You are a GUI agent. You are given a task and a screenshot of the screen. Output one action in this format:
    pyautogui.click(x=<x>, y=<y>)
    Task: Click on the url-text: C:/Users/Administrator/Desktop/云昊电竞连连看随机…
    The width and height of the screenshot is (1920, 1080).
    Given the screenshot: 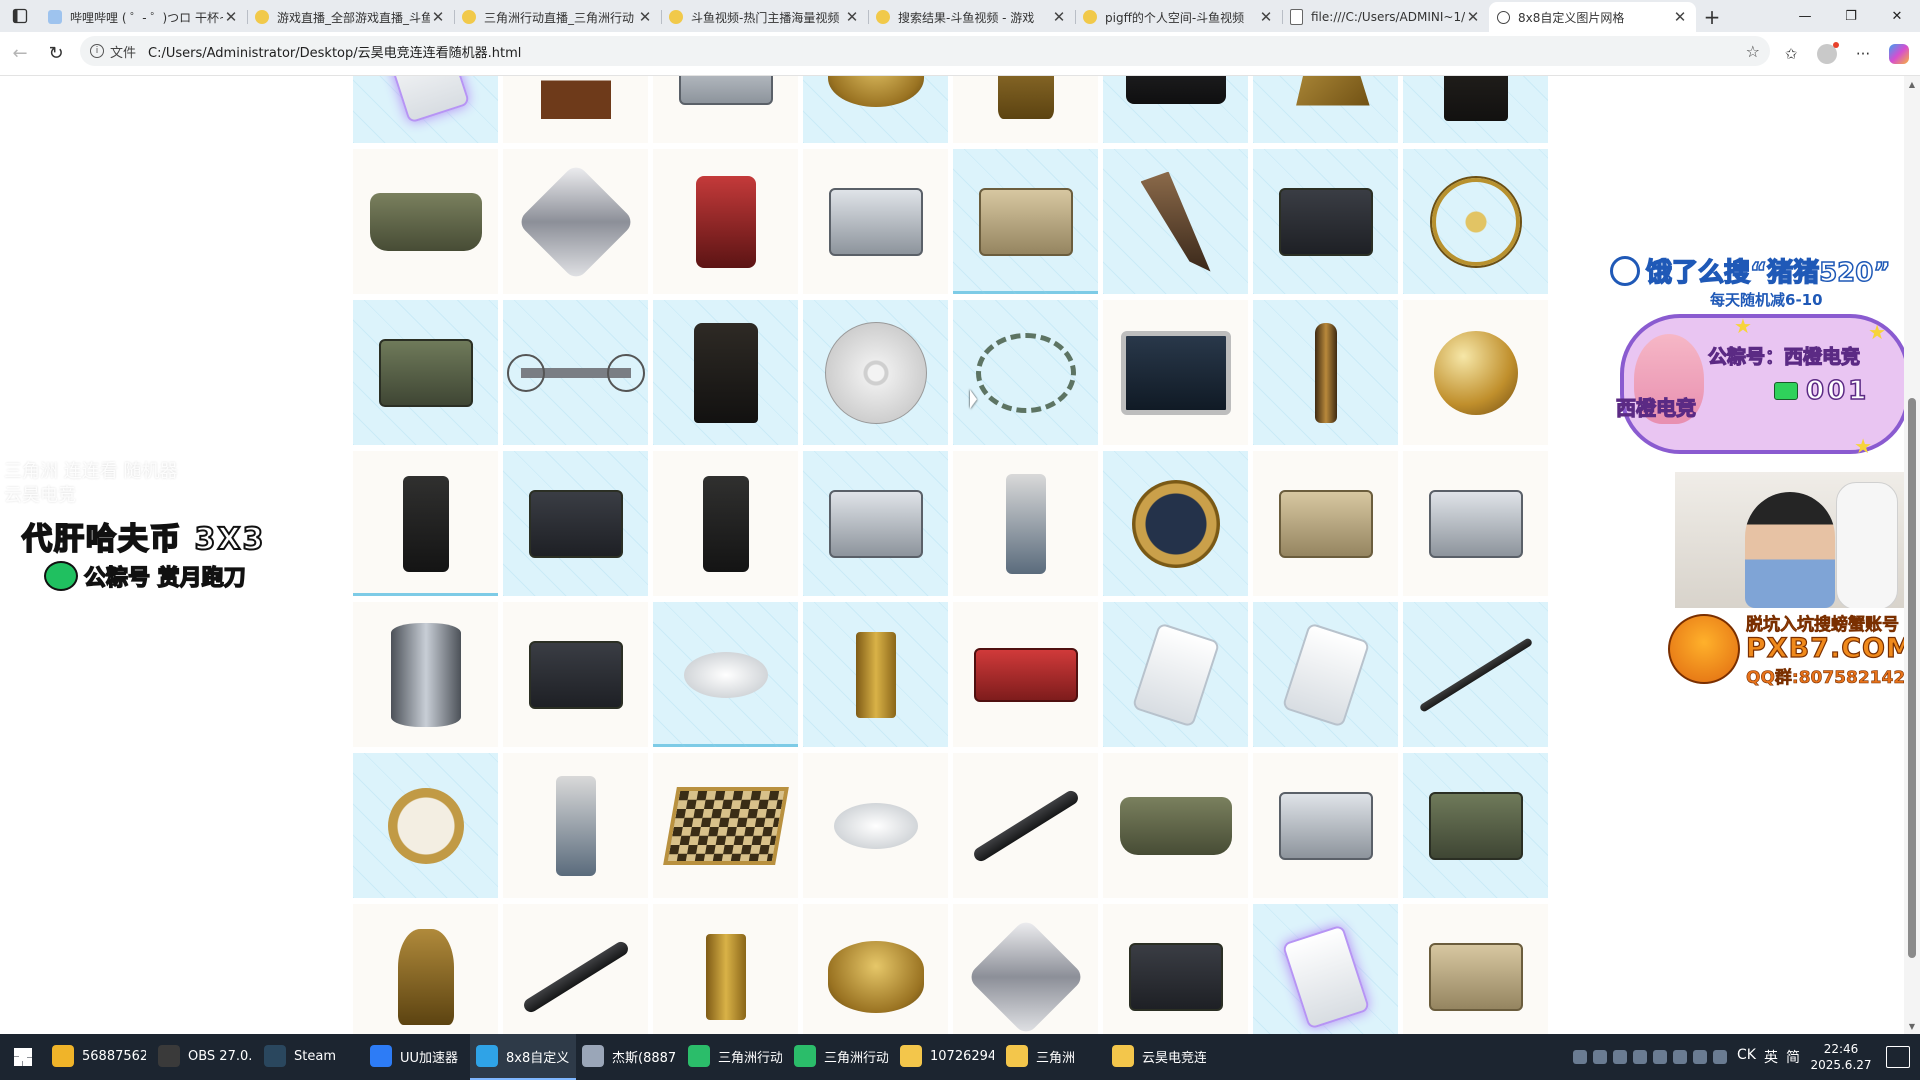 What is the action you would take?
    pyautogui.click(x=947, y=51)
    